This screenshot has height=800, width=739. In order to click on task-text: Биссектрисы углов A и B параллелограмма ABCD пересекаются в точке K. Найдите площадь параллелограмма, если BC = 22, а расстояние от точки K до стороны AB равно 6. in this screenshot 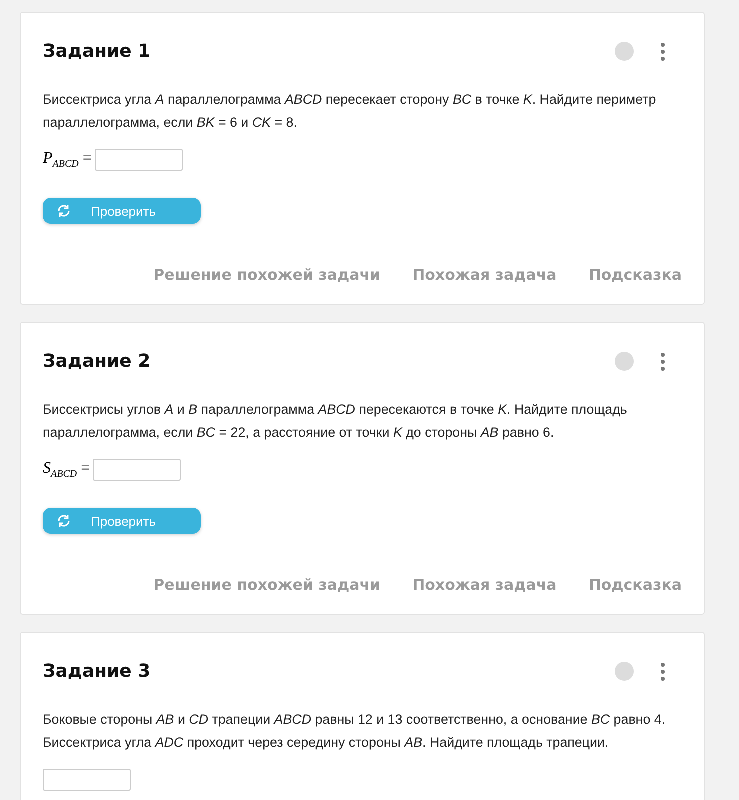, I will do `click(335, 421)`.